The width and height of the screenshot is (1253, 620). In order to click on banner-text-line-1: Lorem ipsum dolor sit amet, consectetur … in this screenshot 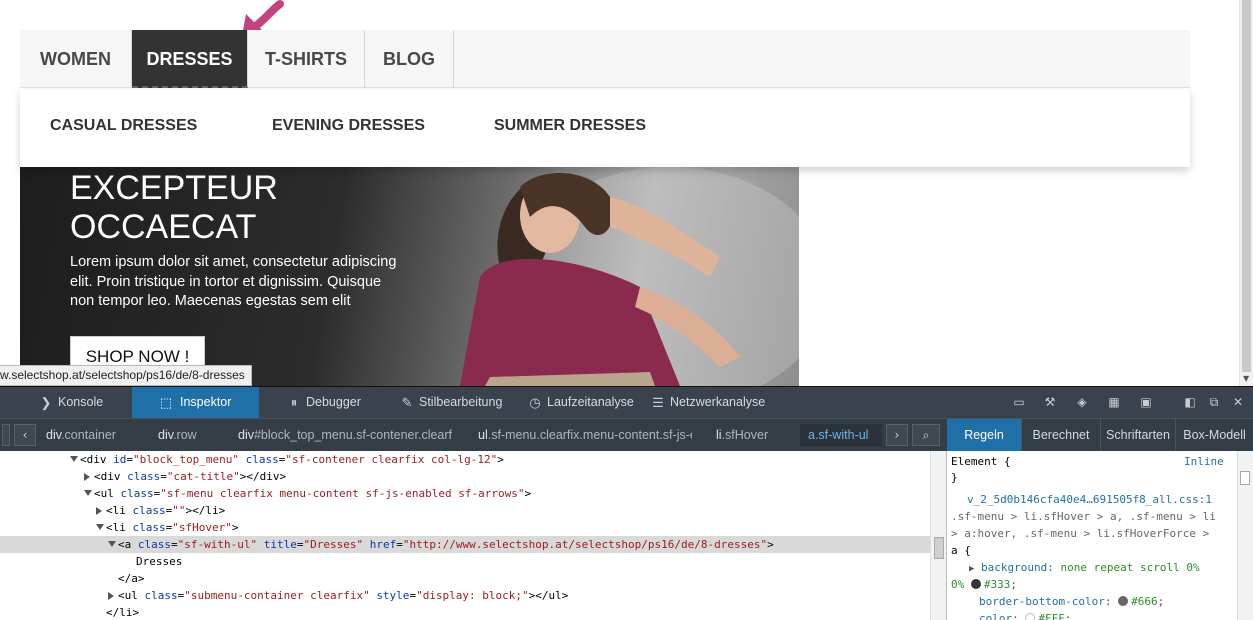, I will do `click(233, 262)`.